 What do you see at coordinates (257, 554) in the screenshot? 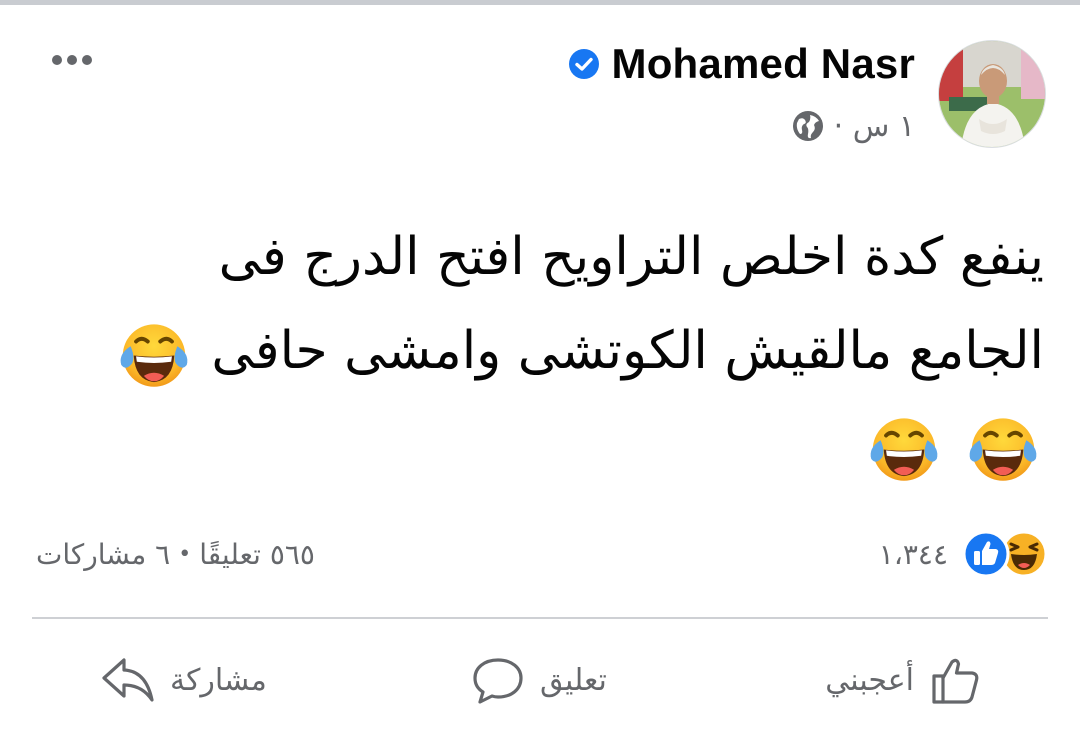
I see `comments-count: ٥٦٥ تعليقًا` at bounding box center [257, 554].